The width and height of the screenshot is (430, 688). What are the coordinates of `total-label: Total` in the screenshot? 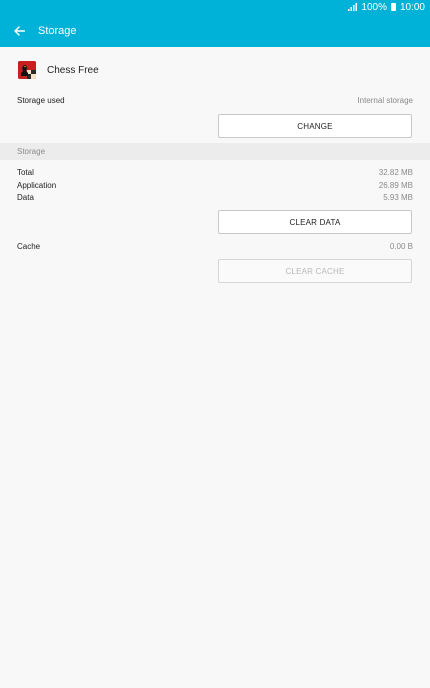 It's located at (25, 172).